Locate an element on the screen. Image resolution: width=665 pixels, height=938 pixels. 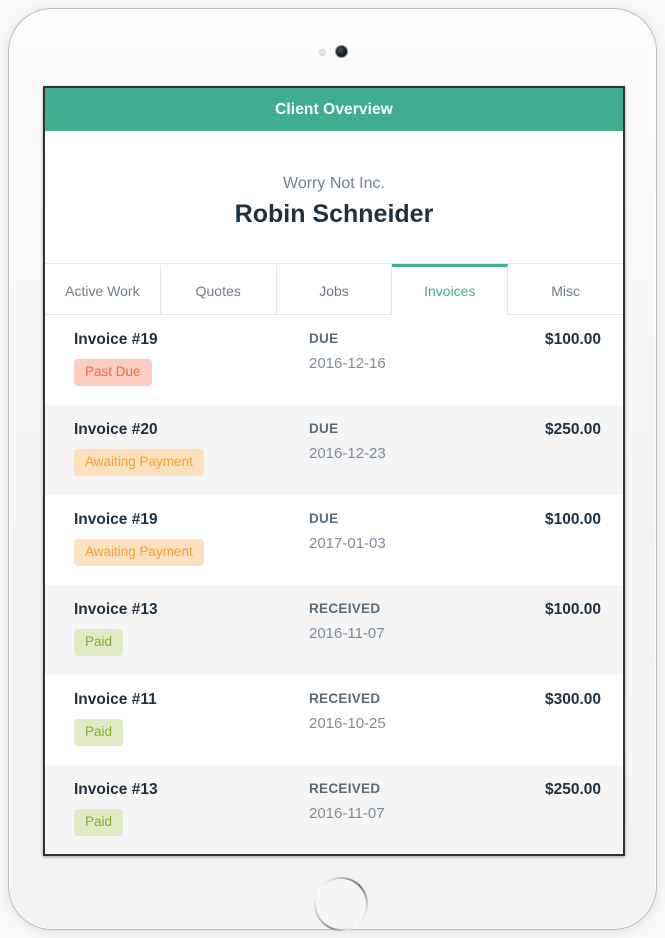
invoice-row: Invoice #13 Paid RECEIVED 2016-11-07 $250.00 is located at coordinates (334, 809).